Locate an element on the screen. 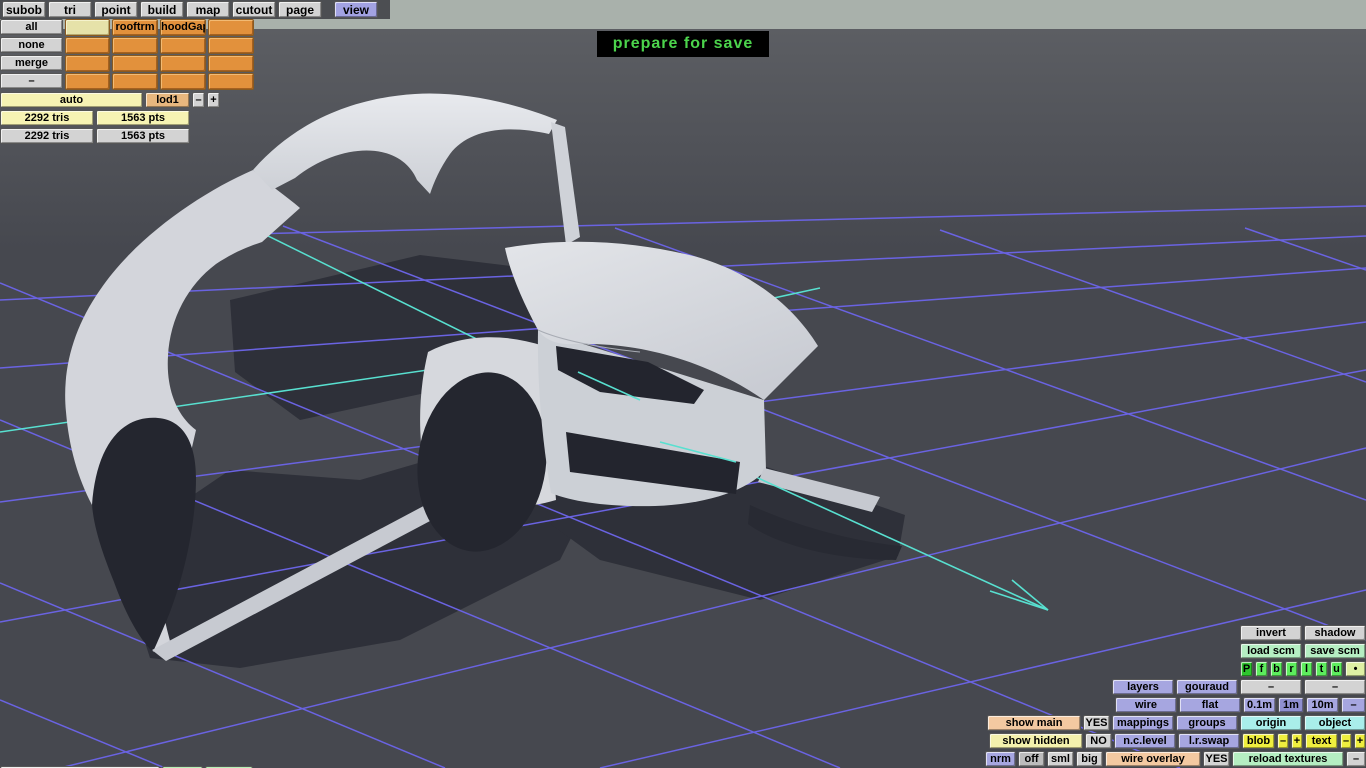 Image resolution: width=1366 pixels, height=768 pixels. view-yes-r5c1: YES is located at coordinates (1096, 723).